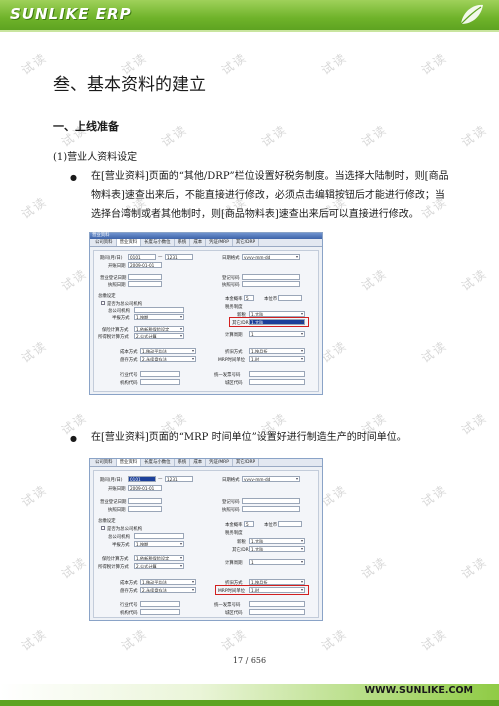 The height and width of the screenshot is (706, 499). Describe the element at coordinates (277, 359) in the screenshot. I see `mrp-unit-select: 1.时` at that location.